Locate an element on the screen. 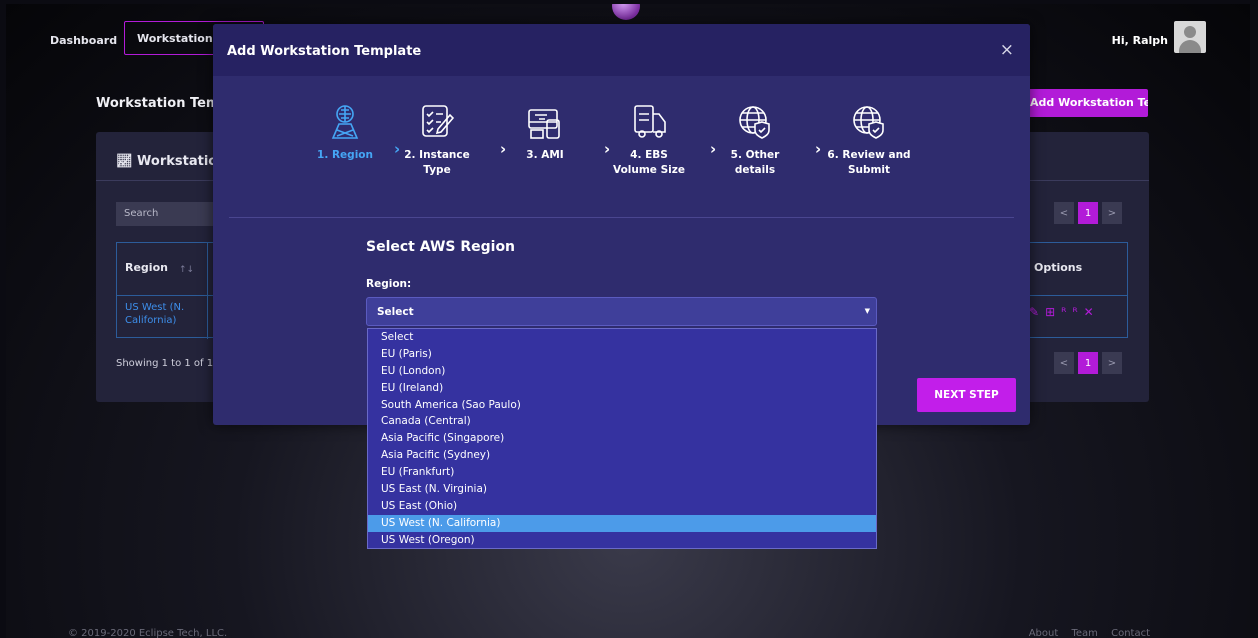 The image size is (1258, 638). delete-icon: ✕ is located at coordinates (1092, 312).